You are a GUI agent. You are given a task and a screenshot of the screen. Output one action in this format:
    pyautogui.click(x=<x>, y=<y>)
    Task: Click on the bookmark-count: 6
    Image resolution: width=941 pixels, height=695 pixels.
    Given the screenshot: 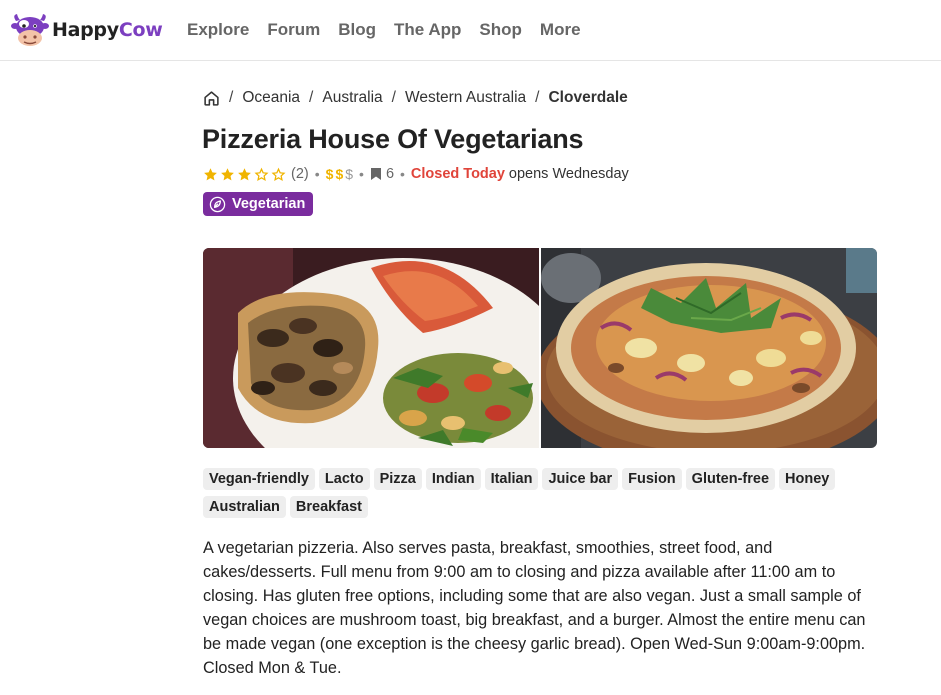 What is the action you would take?
    pyautogui.click(x=382, y=174)
    